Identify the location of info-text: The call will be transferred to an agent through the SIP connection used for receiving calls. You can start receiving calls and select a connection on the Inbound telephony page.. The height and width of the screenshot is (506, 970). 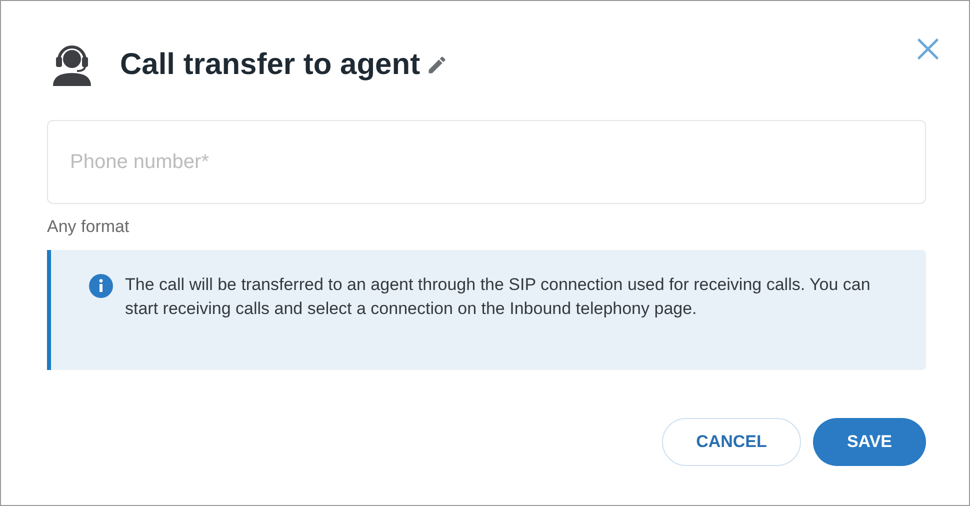
(498, 297).